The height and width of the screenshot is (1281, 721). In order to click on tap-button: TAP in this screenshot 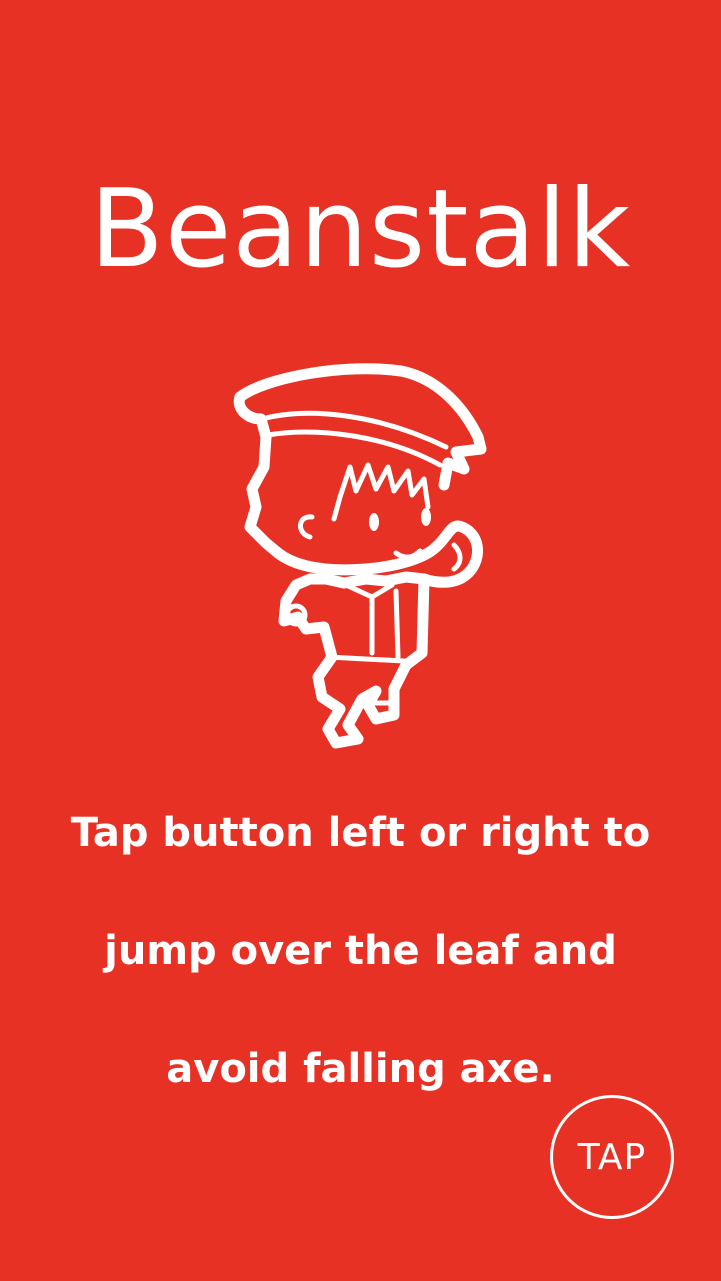, I will do `click(612, 1157)`.